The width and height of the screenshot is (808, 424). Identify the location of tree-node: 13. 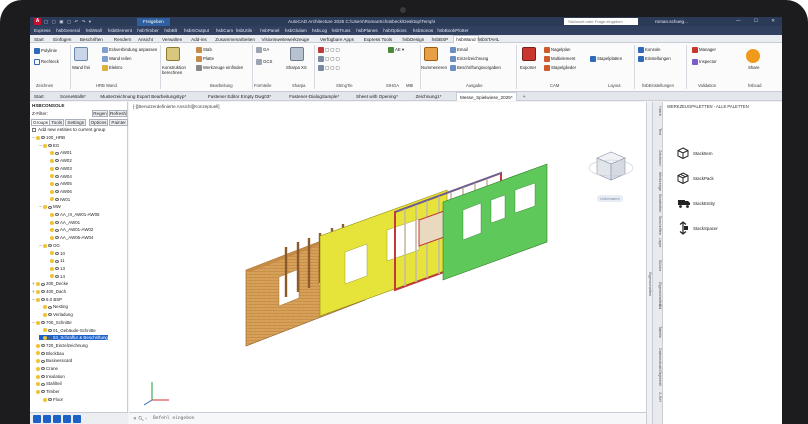
(55, 268).